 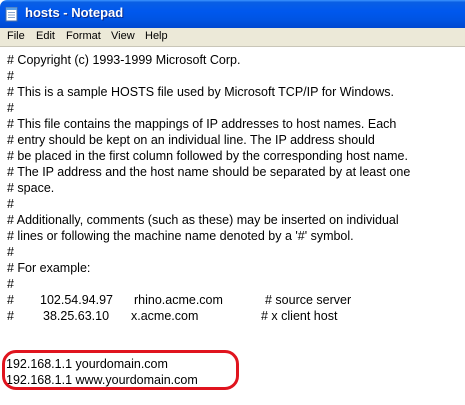 What do you see at coordinates (31, 188) in the screenshot?
I see `text-line: # space.` at bounding box center [31, 188].